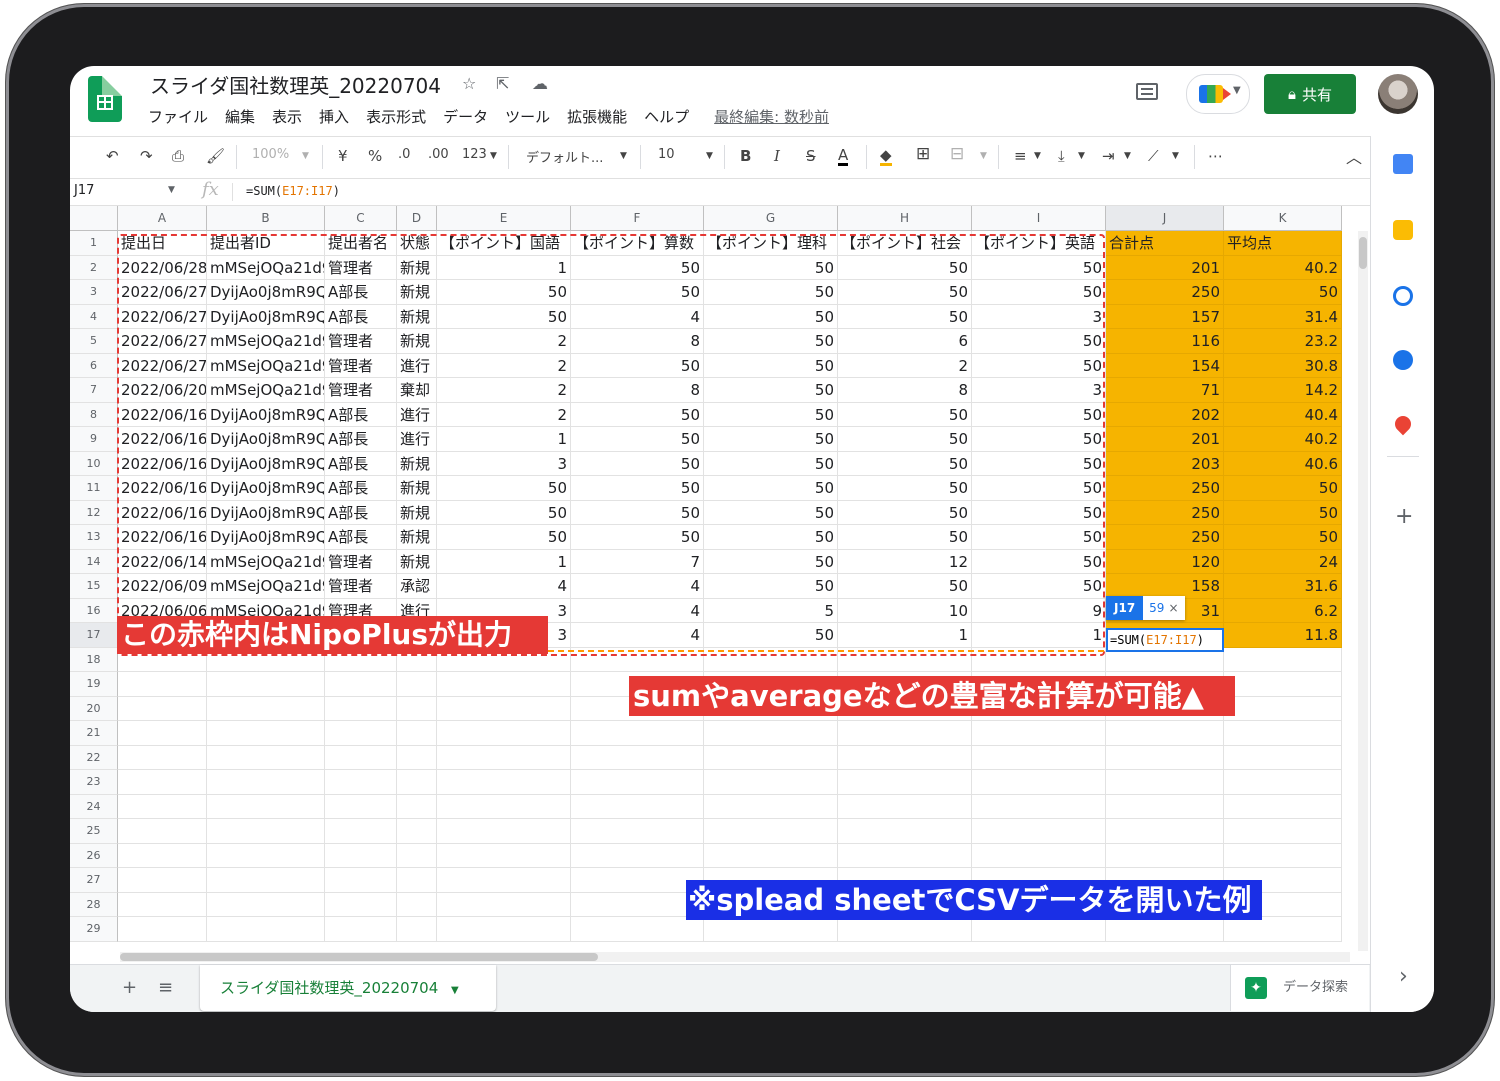 The height and width of the screenshot is (1081, 1500). I want to click on menu-format: 表示形式, so click(396, 116).